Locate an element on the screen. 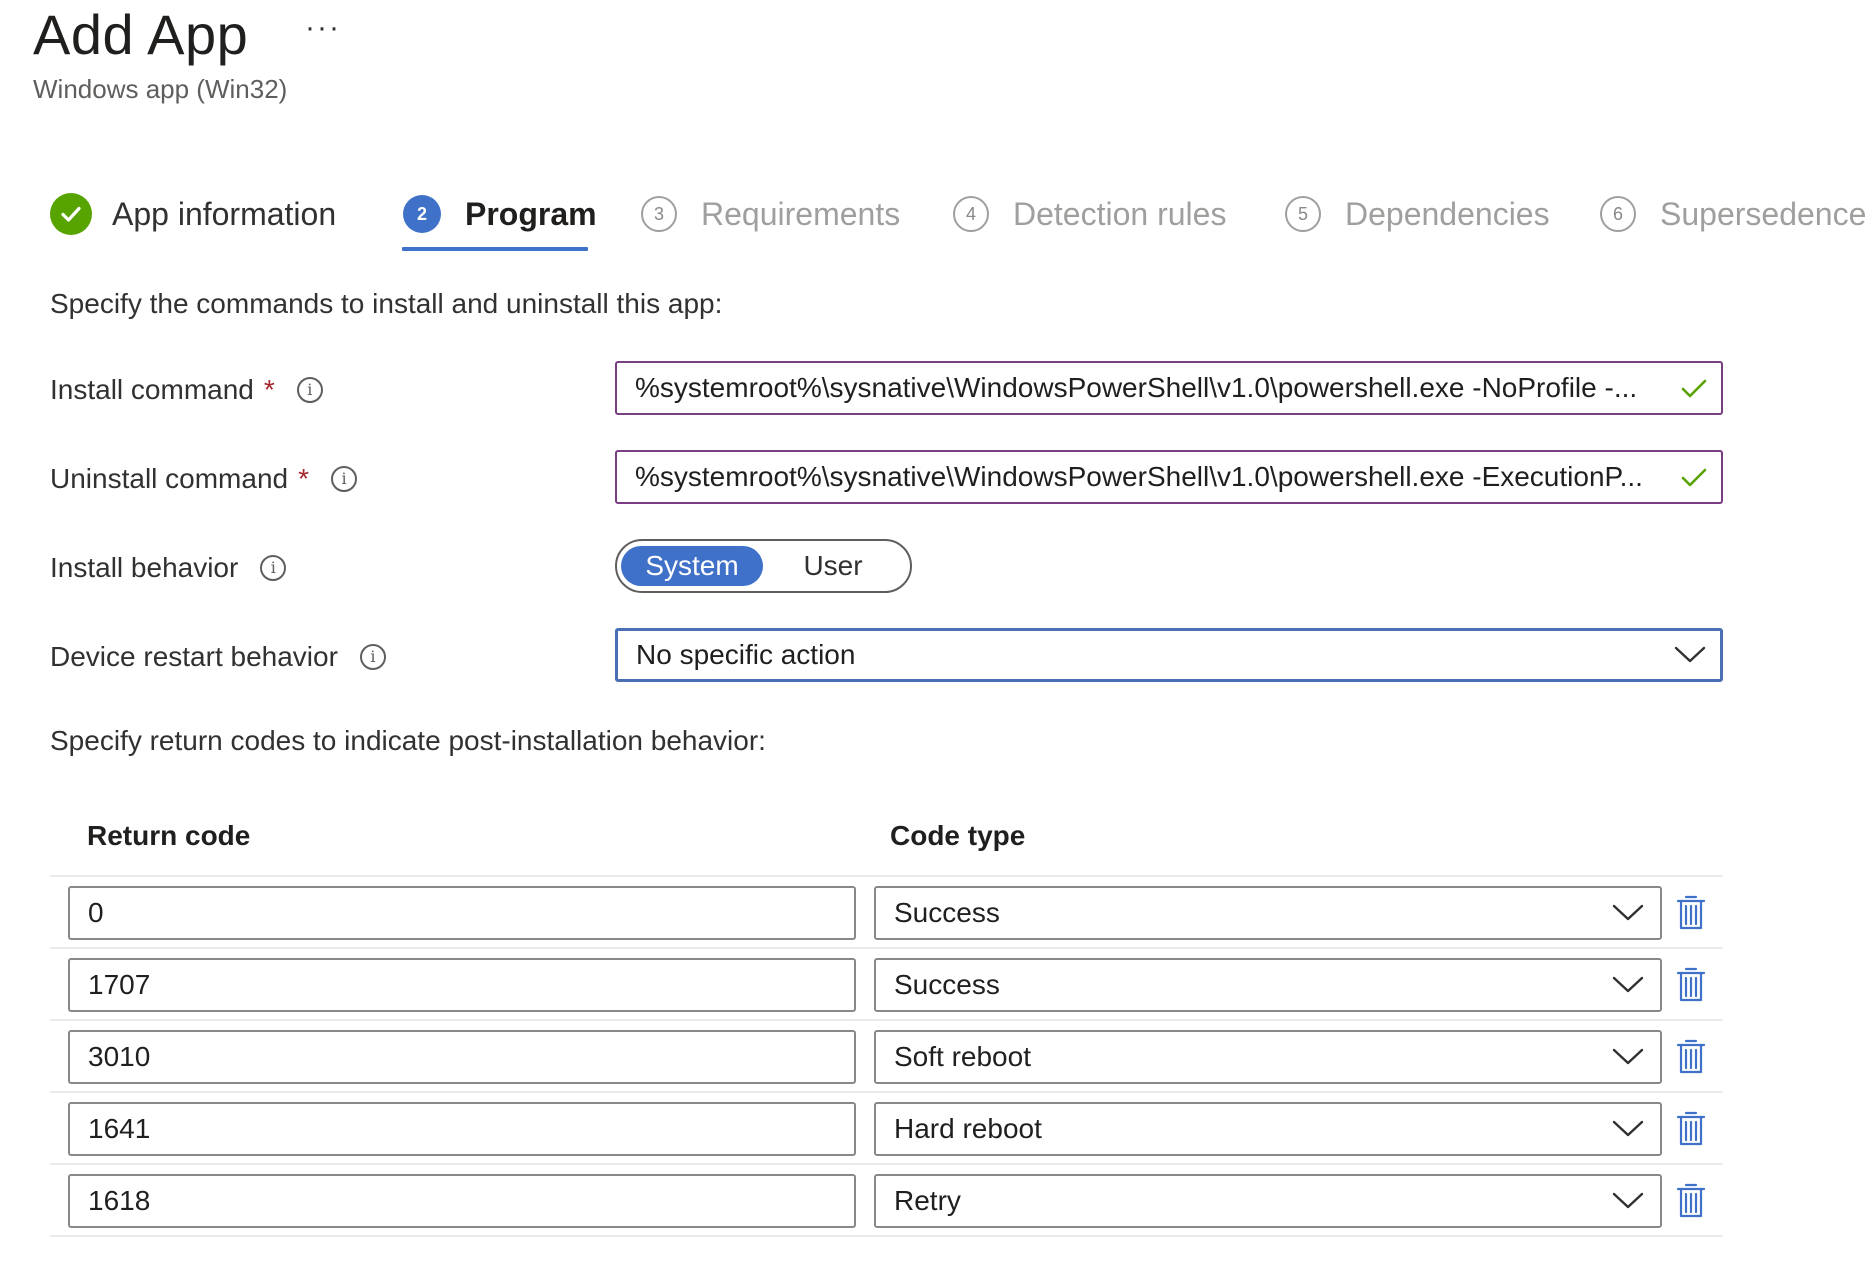  uninstall-command-field is located at coordinates (1169, 477).